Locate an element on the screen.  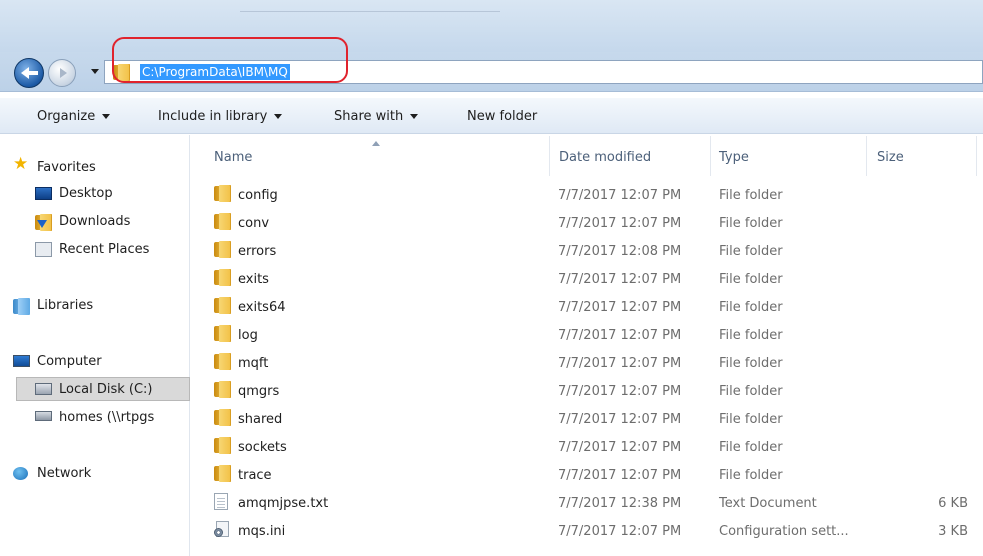
table-row: errors 7/7/2017 12:08 PM File folder is located at coordinates (587, 250).